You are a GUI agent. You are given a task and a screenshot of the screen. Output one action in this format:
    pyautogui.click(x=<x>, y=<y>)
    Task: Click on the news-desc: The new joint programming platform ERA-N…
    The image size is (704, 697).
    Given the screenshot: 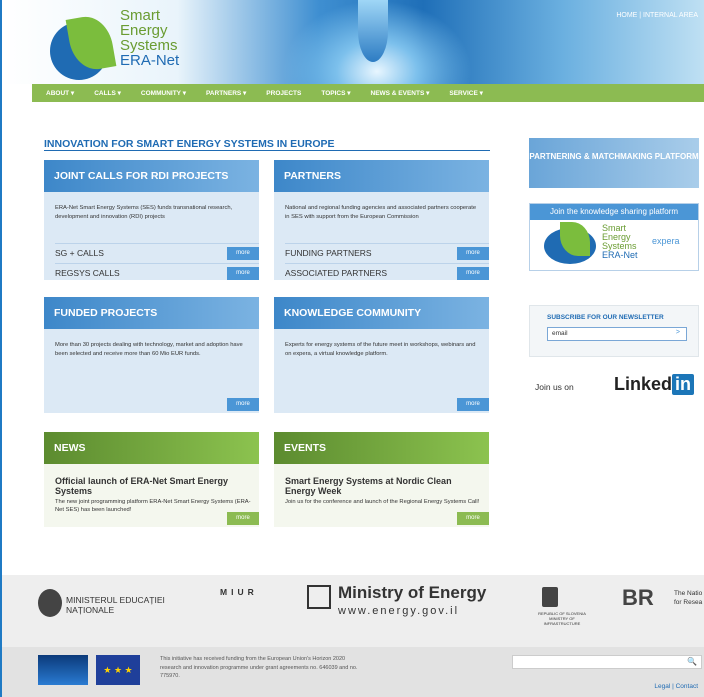 What is the action you would take?
    pyautogui.click(x=153, y=506)
    